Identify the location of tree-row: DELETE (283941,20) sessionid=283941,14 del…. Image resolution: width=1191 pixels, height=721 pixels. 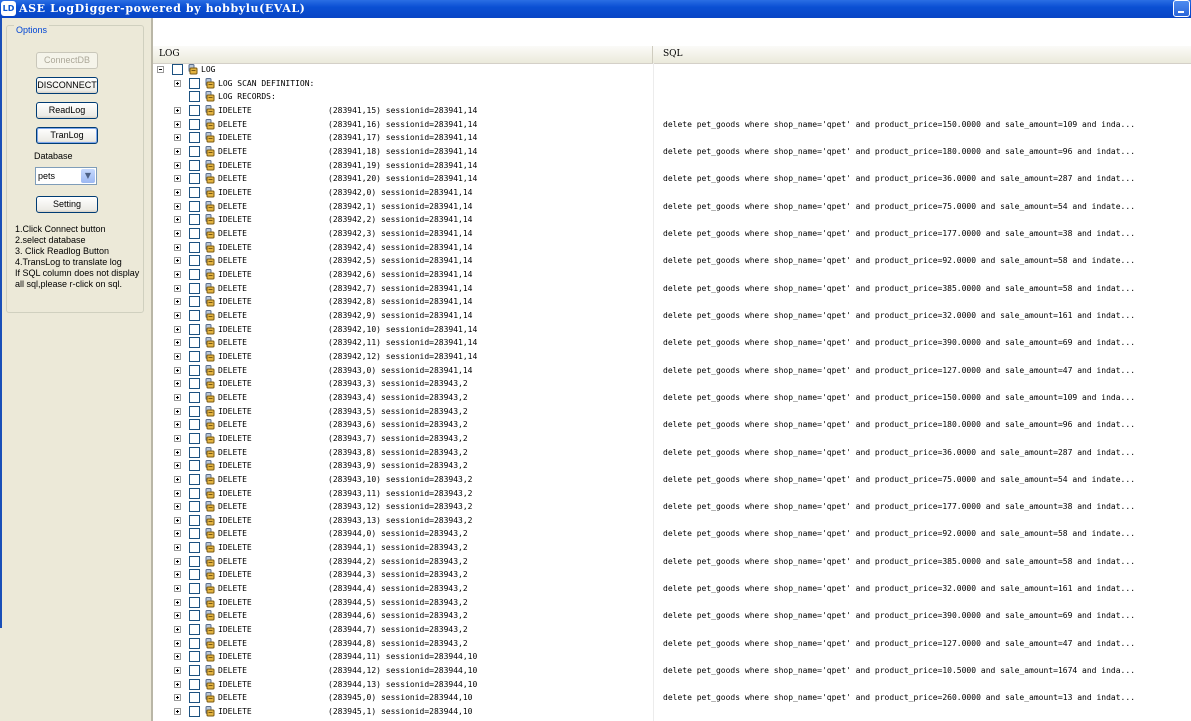
(672, 178).